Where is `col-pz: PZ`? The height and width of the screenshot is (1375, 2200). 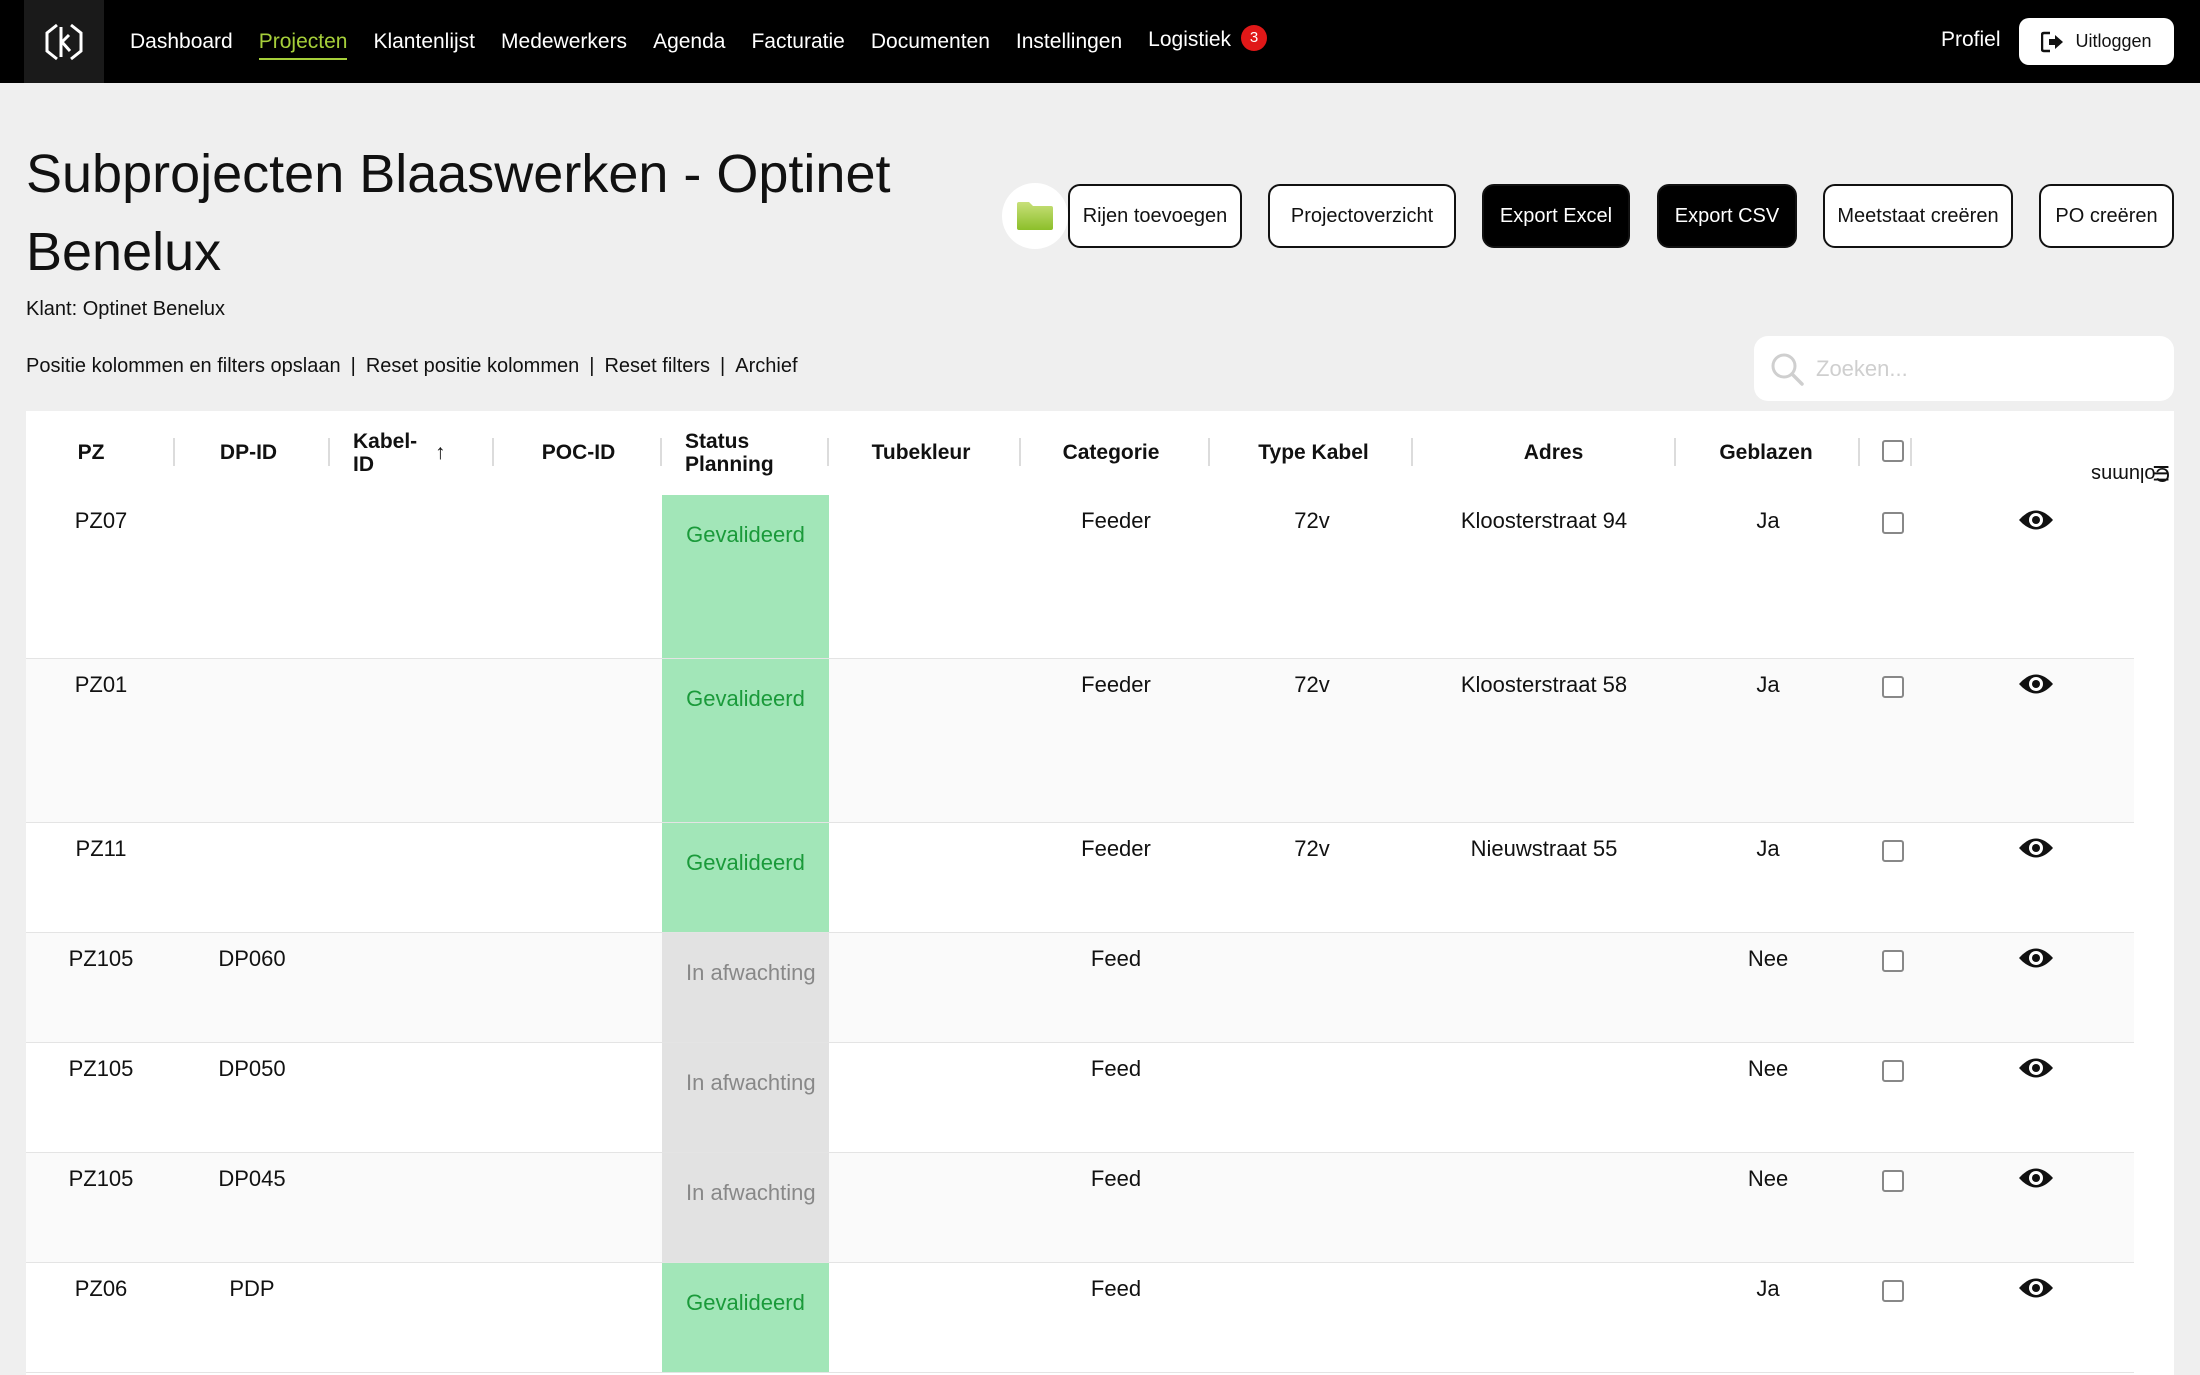
col-pz: PZ is located at coordinates (91, 452).